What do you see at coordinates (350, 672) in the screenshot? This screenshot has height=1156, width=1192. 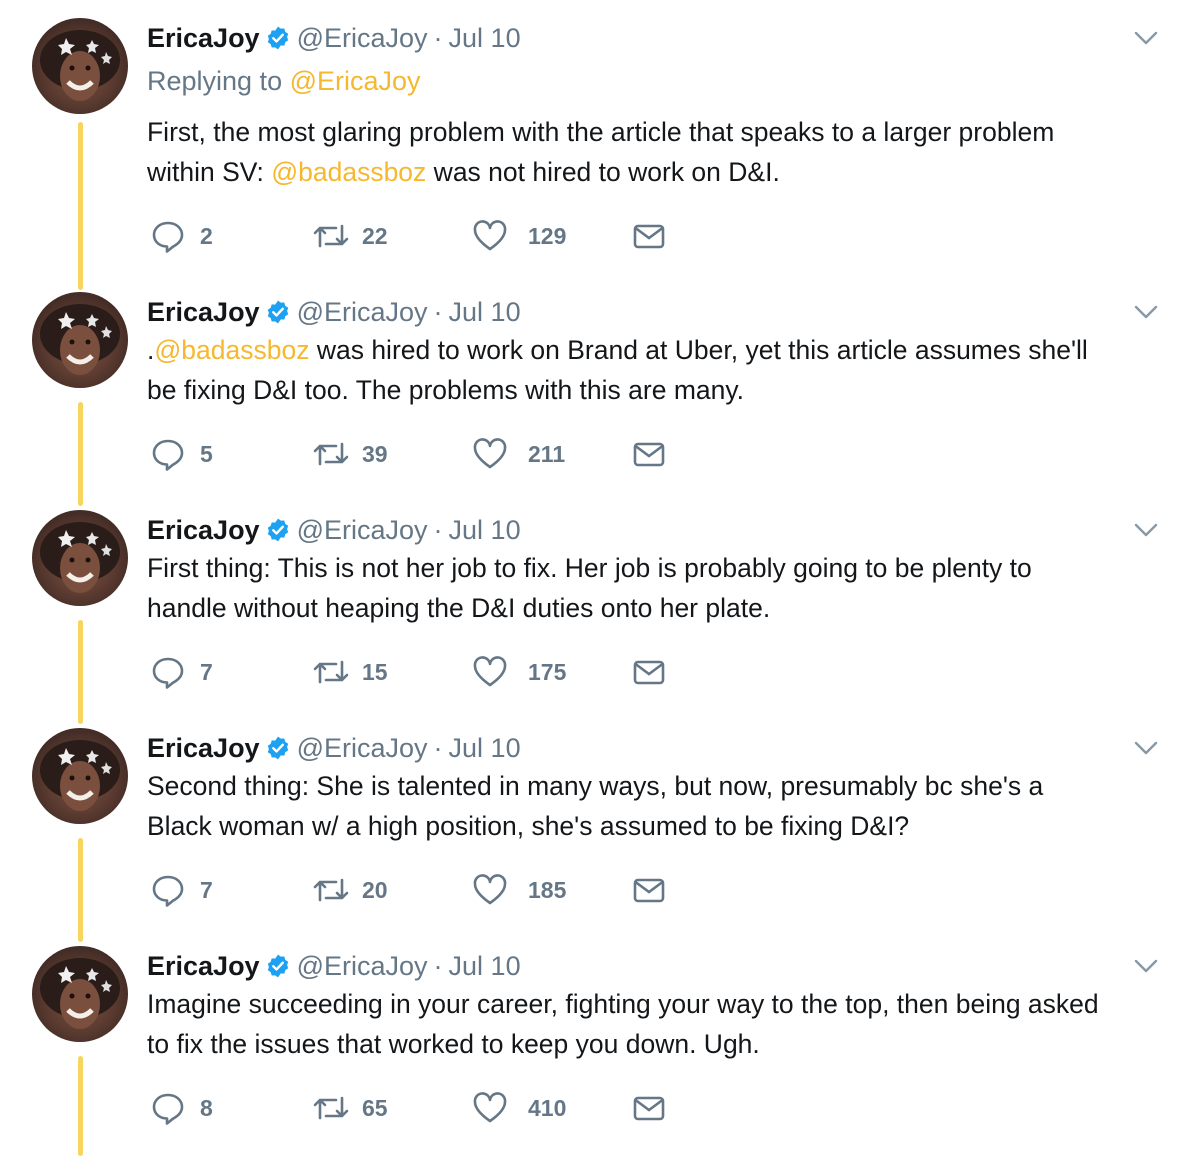 I see `retweet-button: 15` at bounding box center [350, 672].